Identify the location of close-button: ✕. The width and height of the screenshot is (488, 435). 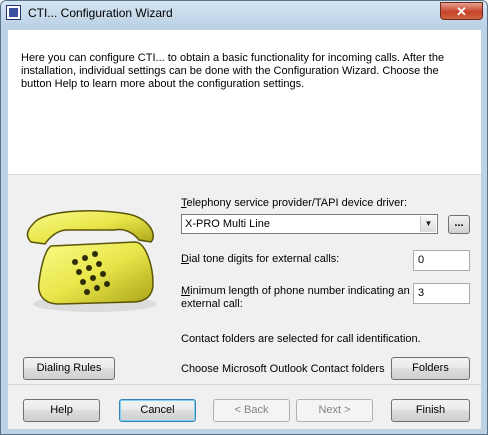
(461, 11).